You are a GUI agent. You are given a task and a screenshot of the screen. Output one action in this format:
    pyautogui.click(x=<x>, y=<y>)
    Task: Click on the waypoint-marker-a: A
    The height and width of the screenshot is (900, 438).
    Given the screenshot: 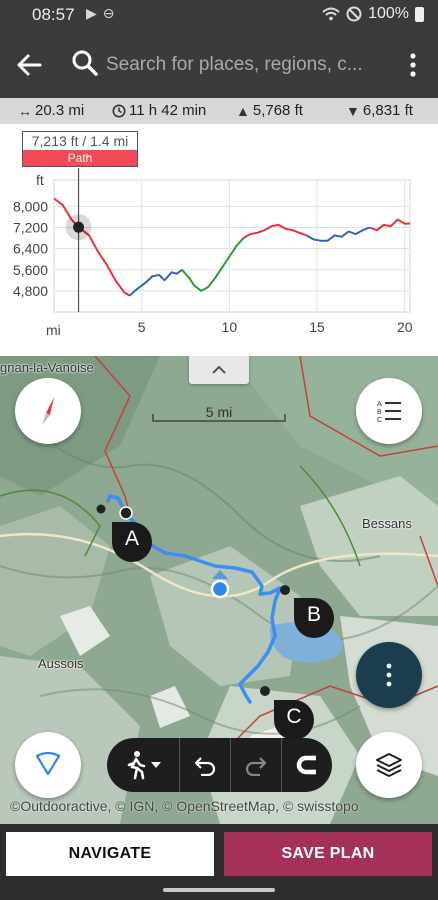 What is the action you would take?
    pyautogui.click(x=132, y=542)
    